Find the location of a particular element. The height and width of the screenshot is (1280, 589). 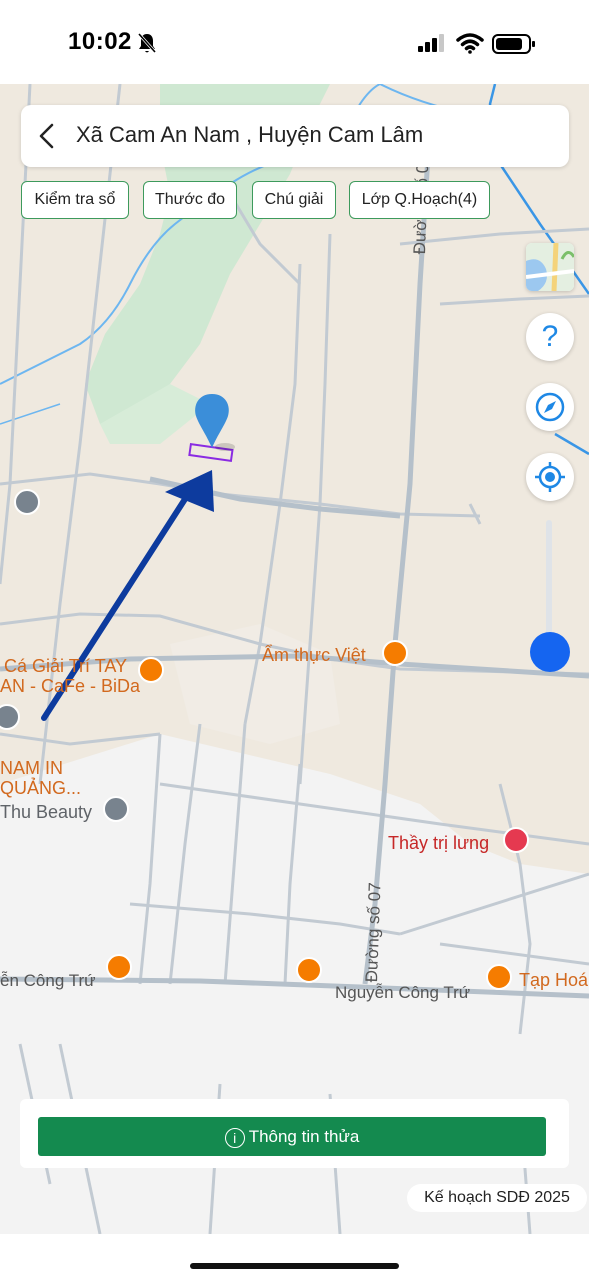

bottom-panel: i Thông tin thửa is located at coordinates (294, 1133).